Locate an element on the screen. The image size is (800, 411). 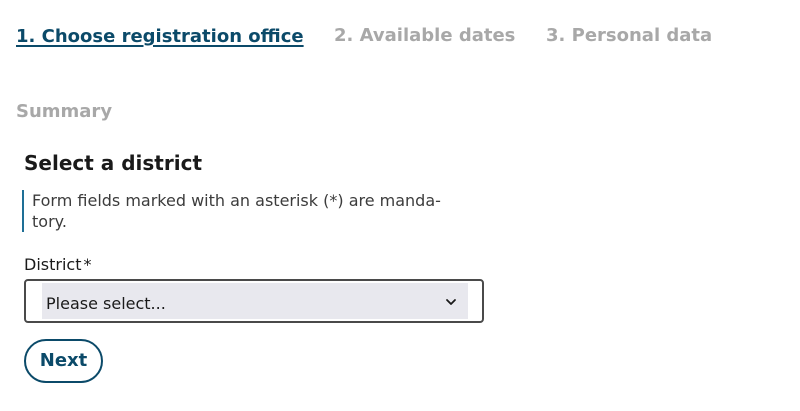
section-title: Select a district is located at coordinates (113, 163).